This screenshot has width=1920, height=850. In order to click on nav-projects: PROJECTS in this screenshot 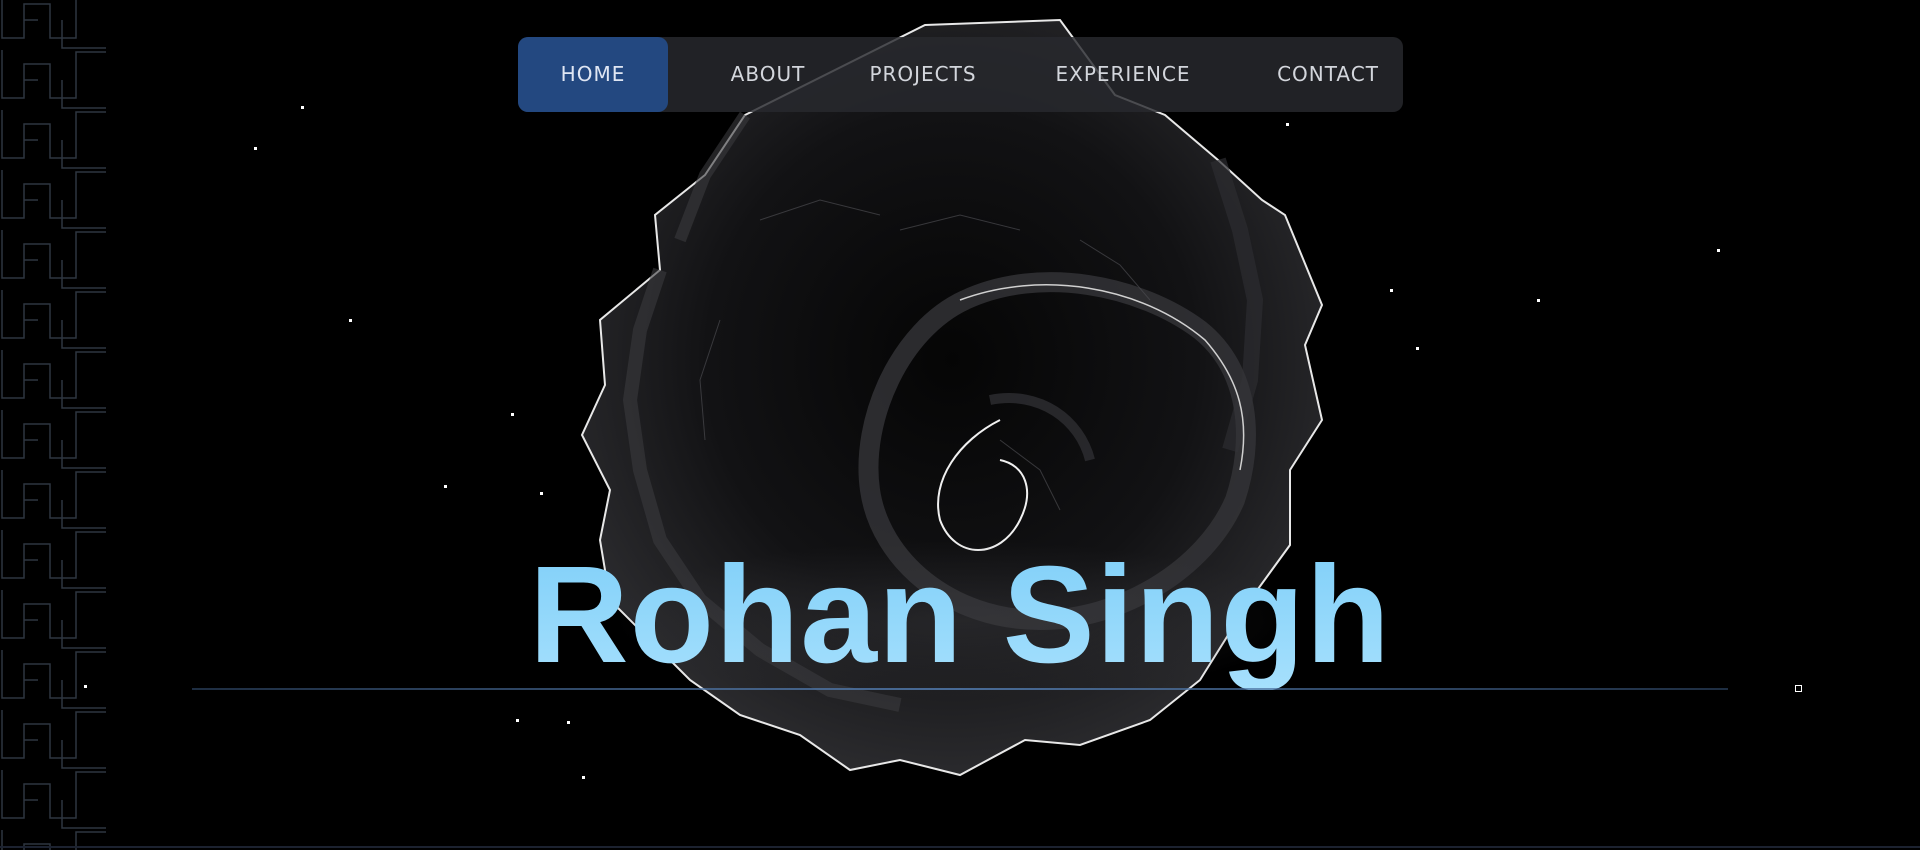, I will do `click(923, 74)`.